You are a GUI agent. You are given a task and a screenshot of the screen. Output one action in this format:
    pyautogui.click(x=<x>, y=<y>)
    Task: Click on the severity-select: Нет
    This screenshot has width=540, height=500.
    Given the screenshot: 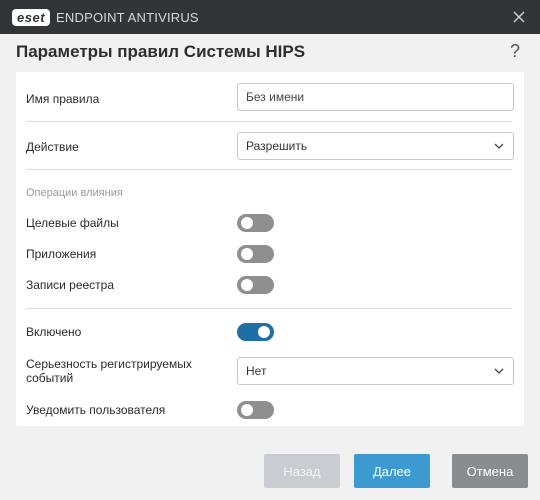 What is the action you would take?
    pyautogui.click(x=375, y=371)
    